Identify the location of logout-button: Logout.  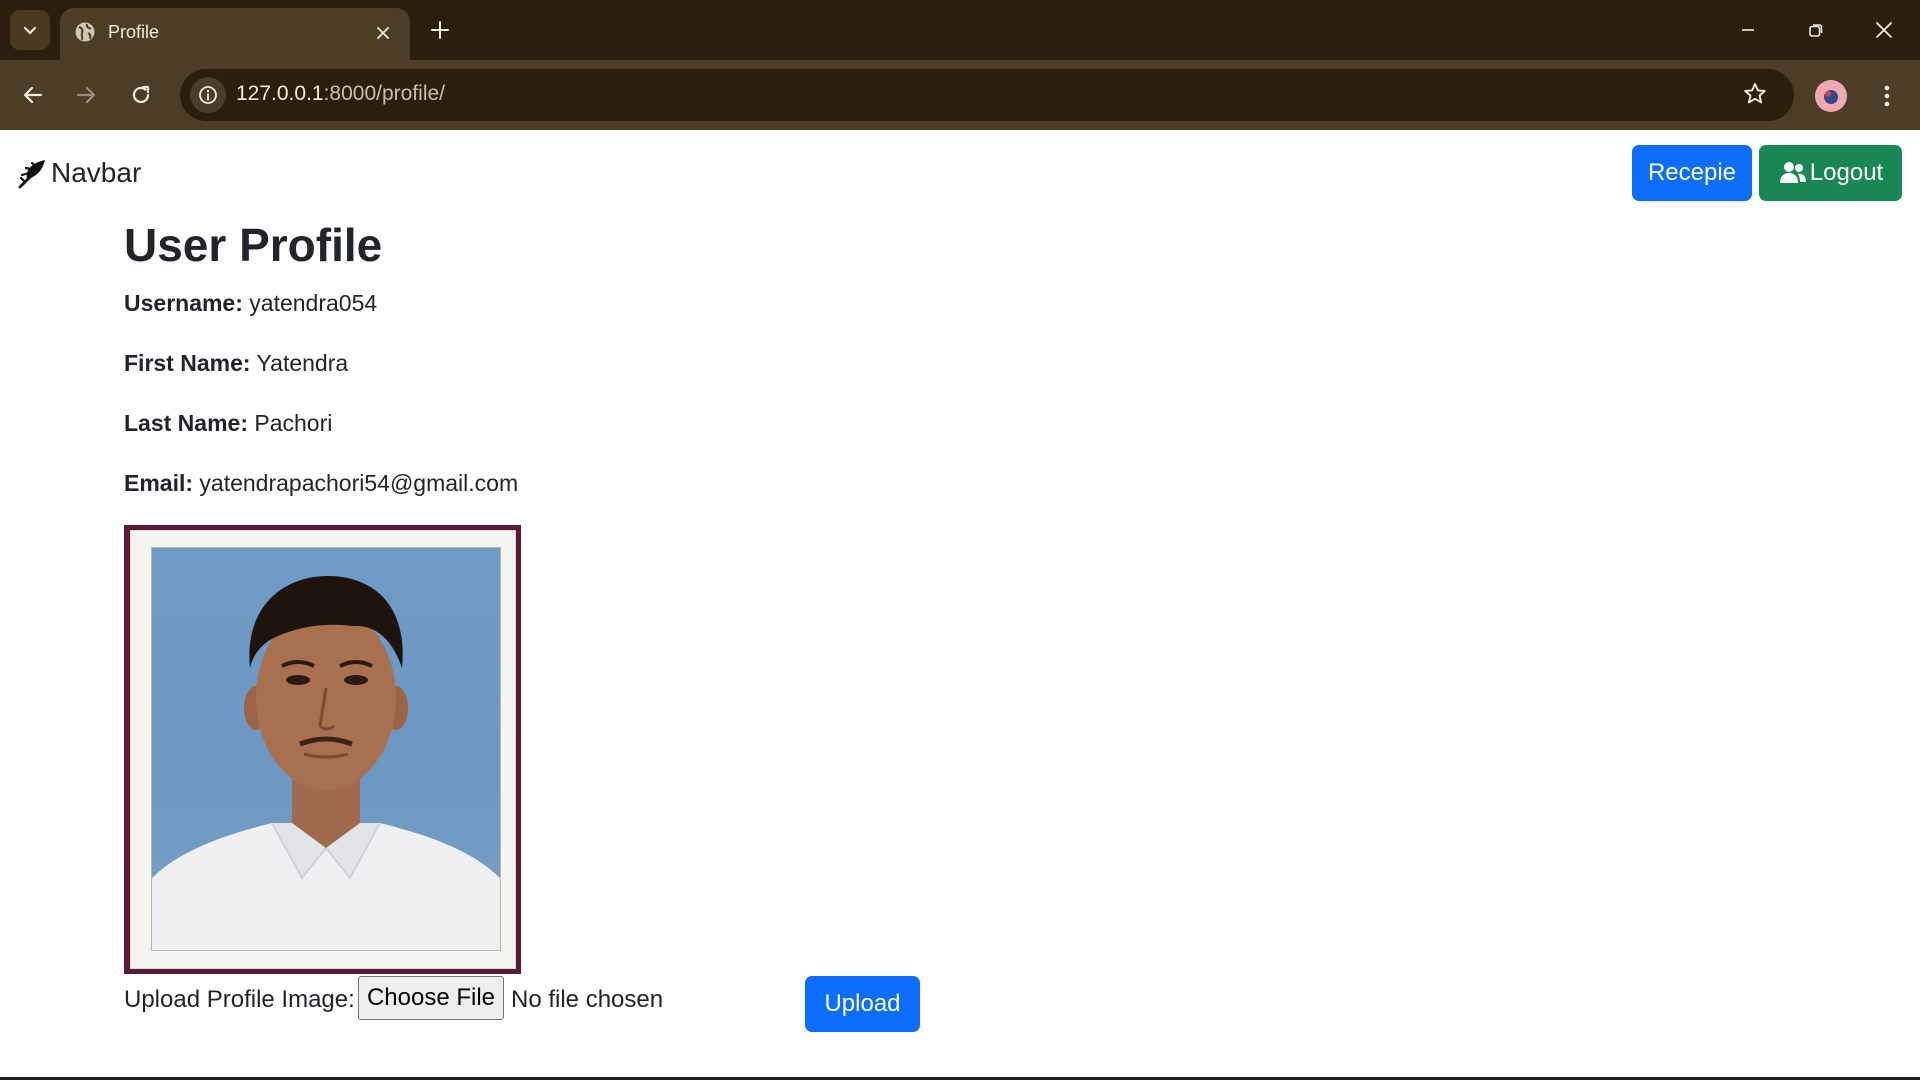
(1830, 173).